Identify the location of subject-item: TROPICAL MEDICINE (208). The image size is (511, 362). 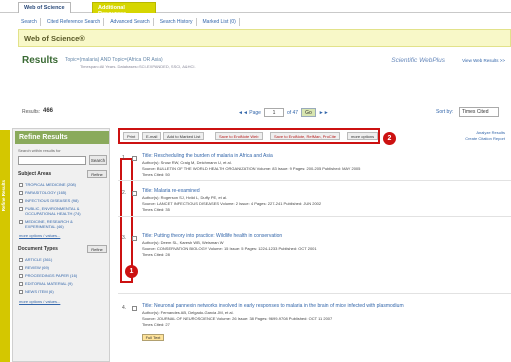
(61, 184).